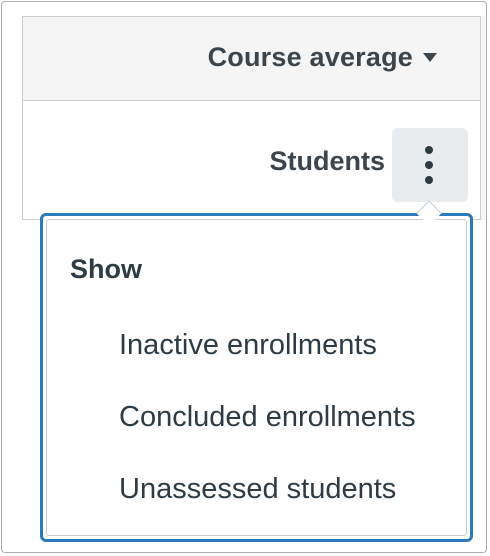  Describe the element at coordinates (483, 118) in the screenshot. I see `adjacent-column-edge` at that location.